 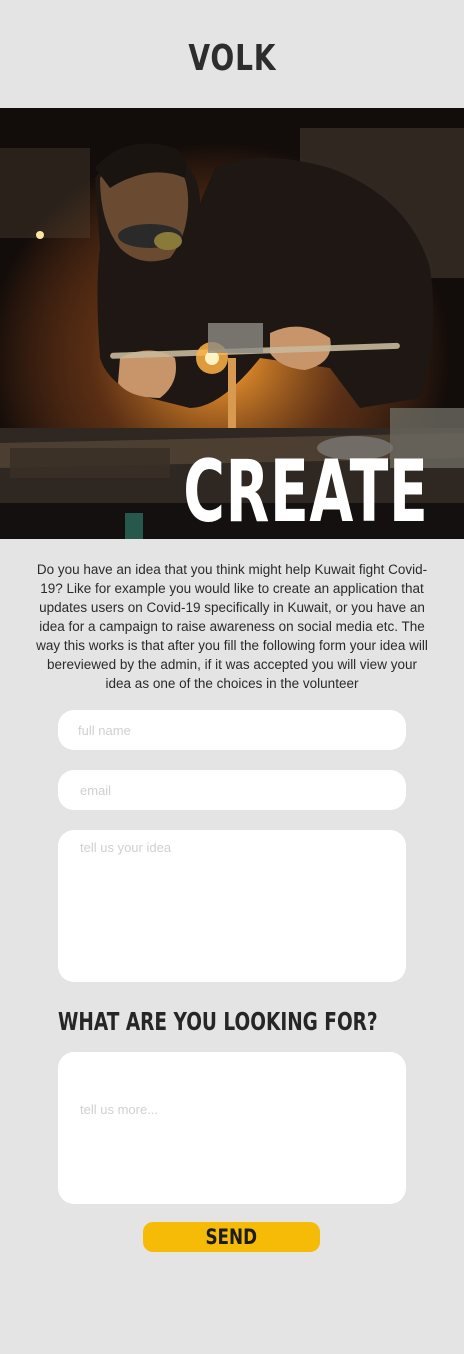 What do you see at coordinates (232, 906) in the screenshot?
I see `idea-textarea` at bounding box center [232, 906].